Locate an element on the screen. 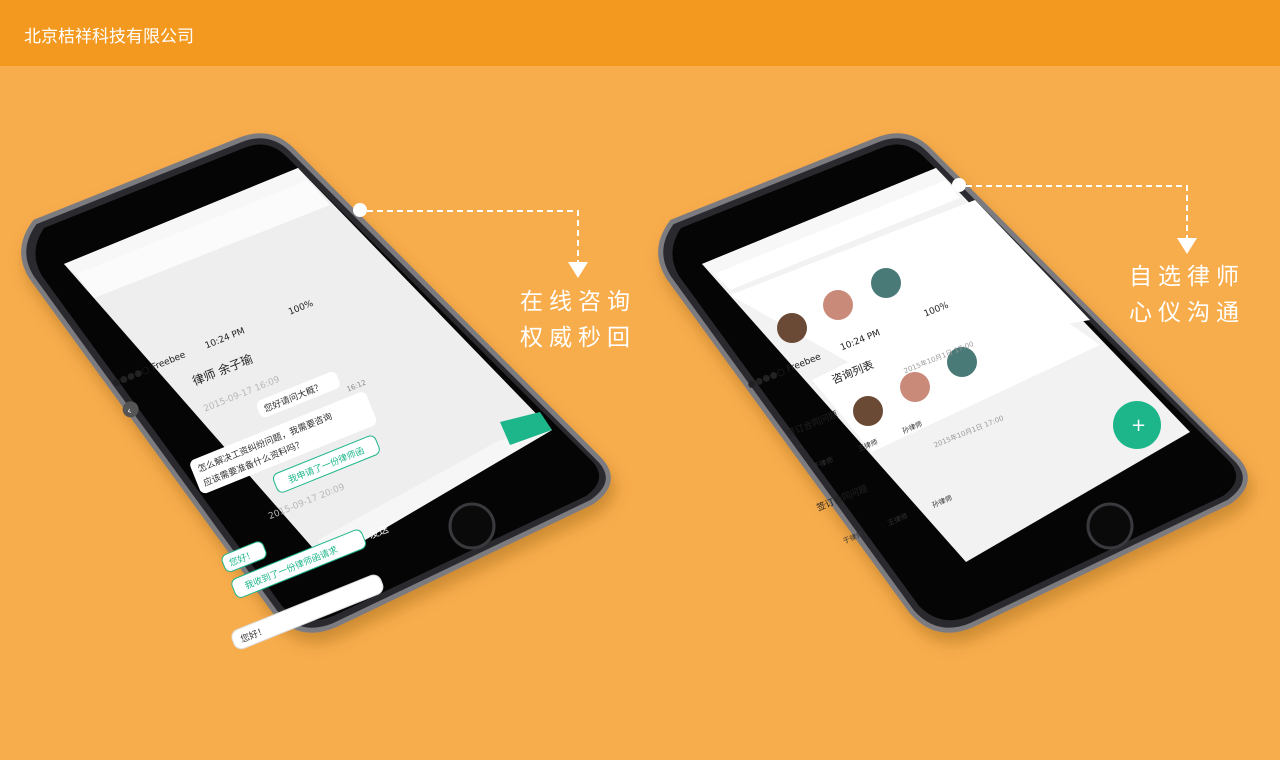 This screenshot has width=1280, height=760. connector-dot-left is located at coordinates (360, 210).